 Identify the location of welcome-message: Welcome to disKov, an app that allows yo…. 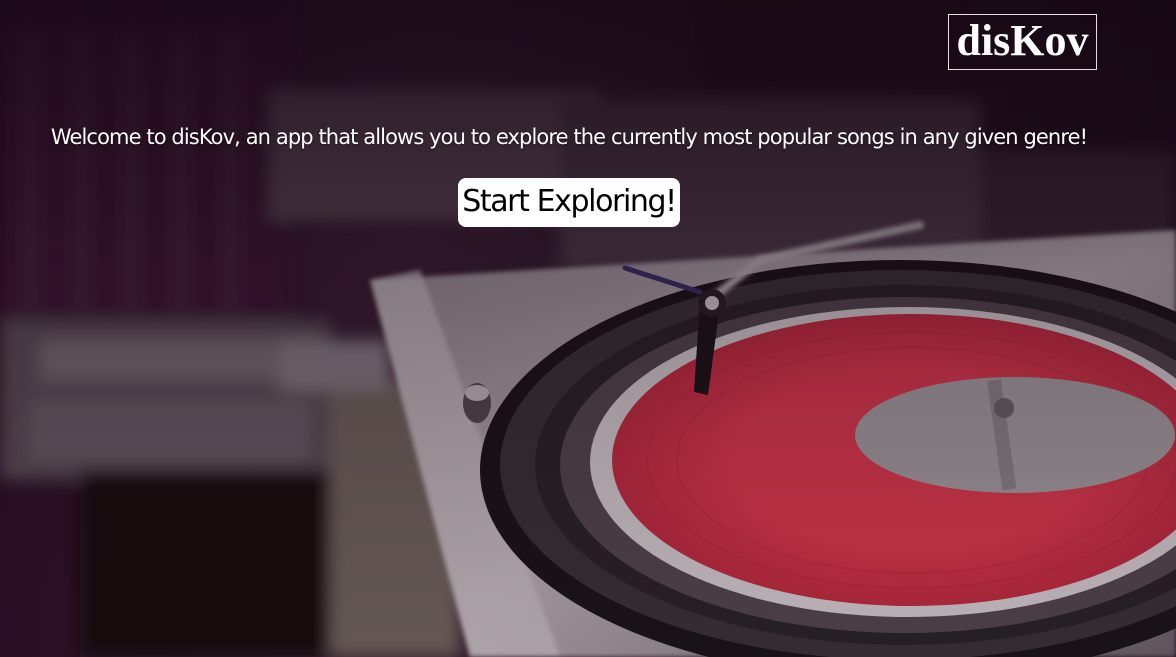
(569, 137).